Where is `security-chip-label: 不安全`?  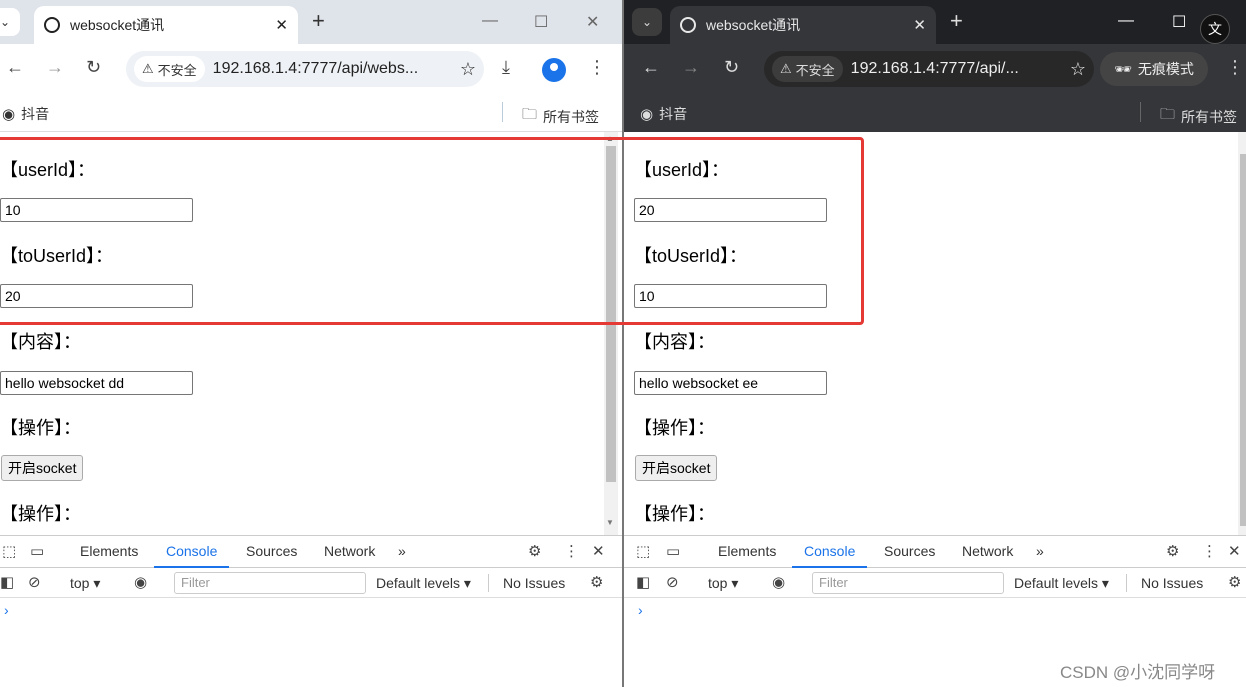
security-chip-label: 不安全 is located at coordinates (815, 70).